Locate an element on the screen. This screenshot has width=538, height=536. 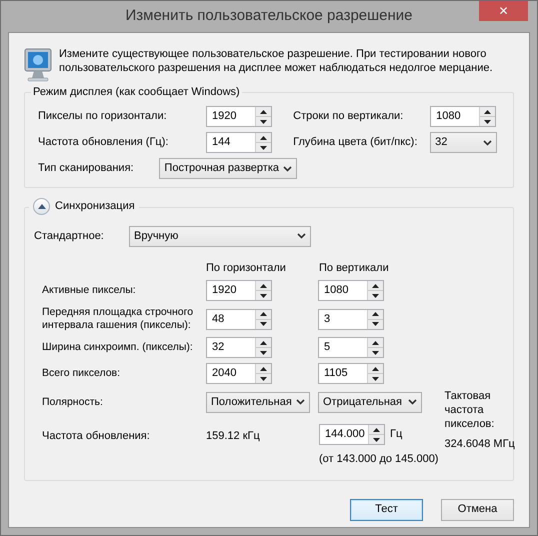
number-field: 3 is located at coordinates (351, 319).